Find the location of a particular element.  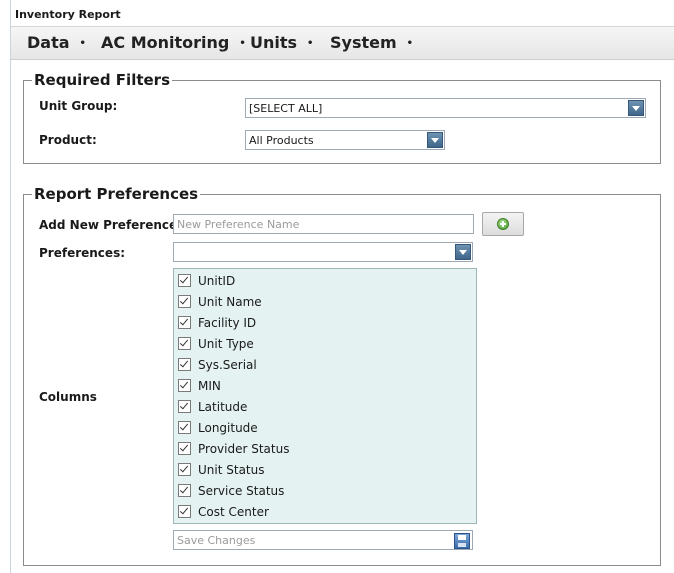

unit-group-chevron-down-icon is located at coordinates (636, 108).